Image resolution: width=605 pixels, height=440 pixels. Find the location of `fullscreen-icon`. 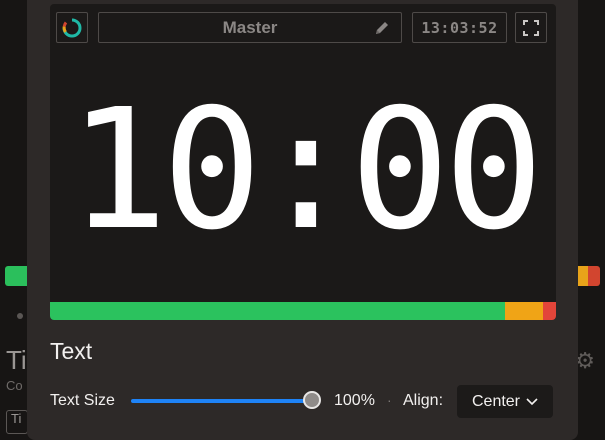

fullscreen-icon is located at coordinates (531, 27).